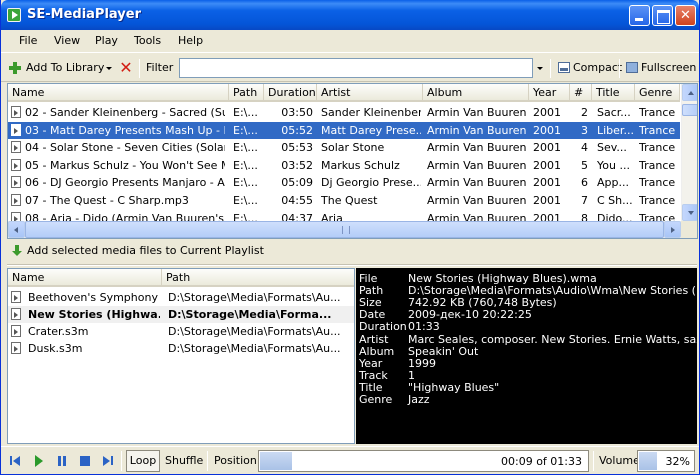 This screenshot has width=700, height=475. What do you see at coordinates (657, 183) in the screenshot?
I see `cell-genre: Trance` at bounding box center [657, 183].